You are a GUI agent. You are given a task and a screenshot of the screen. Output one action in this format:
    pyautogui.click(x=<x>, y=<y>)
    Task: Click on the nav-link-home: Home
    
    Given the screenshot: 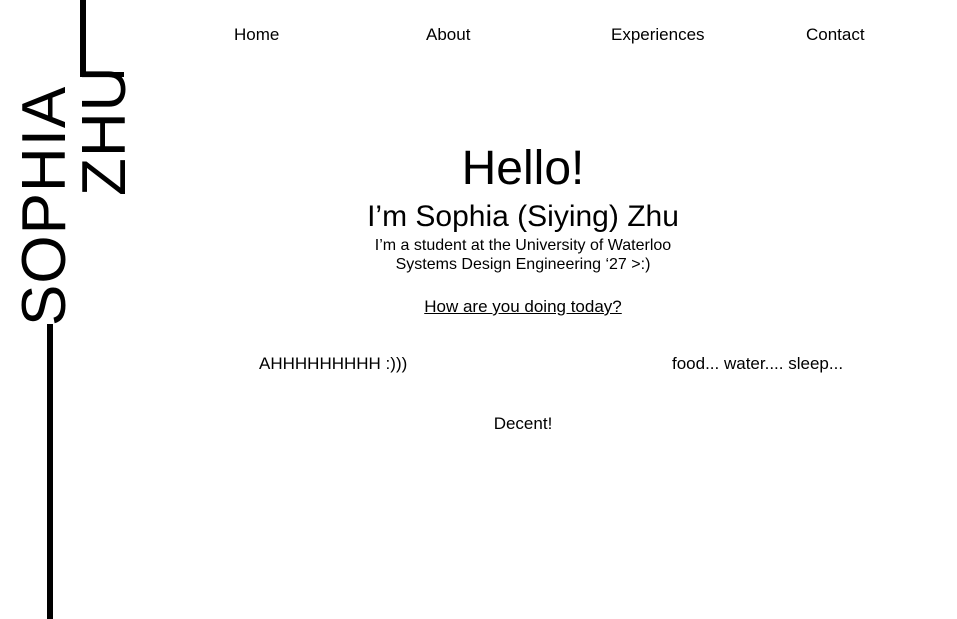 What is the action you would take?
    pyautogui.click(x=256, y=35)
    